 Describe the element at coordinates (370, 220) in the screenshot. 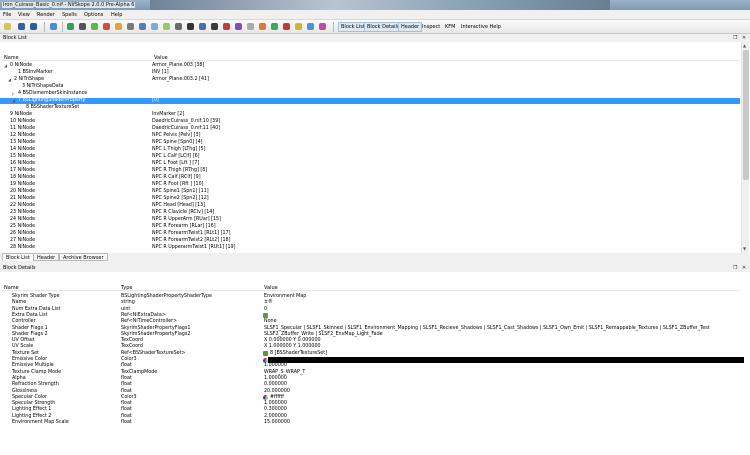

I see `tree-row: 24 NiNode NPC R UpperArm [RUar] [15]` at that location.